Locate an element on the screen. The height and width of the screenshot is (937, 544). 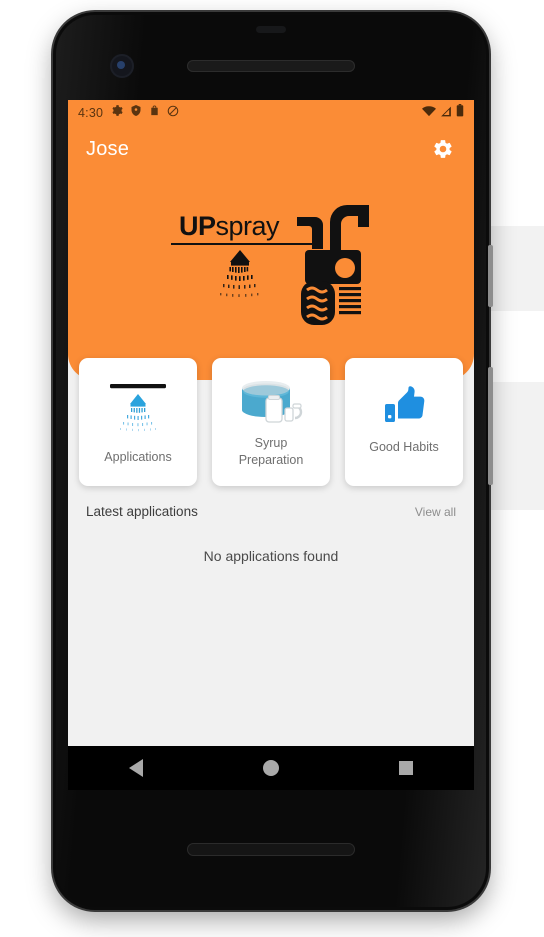
card-good-habits: Good Habits is located at coordinates (404, 422).